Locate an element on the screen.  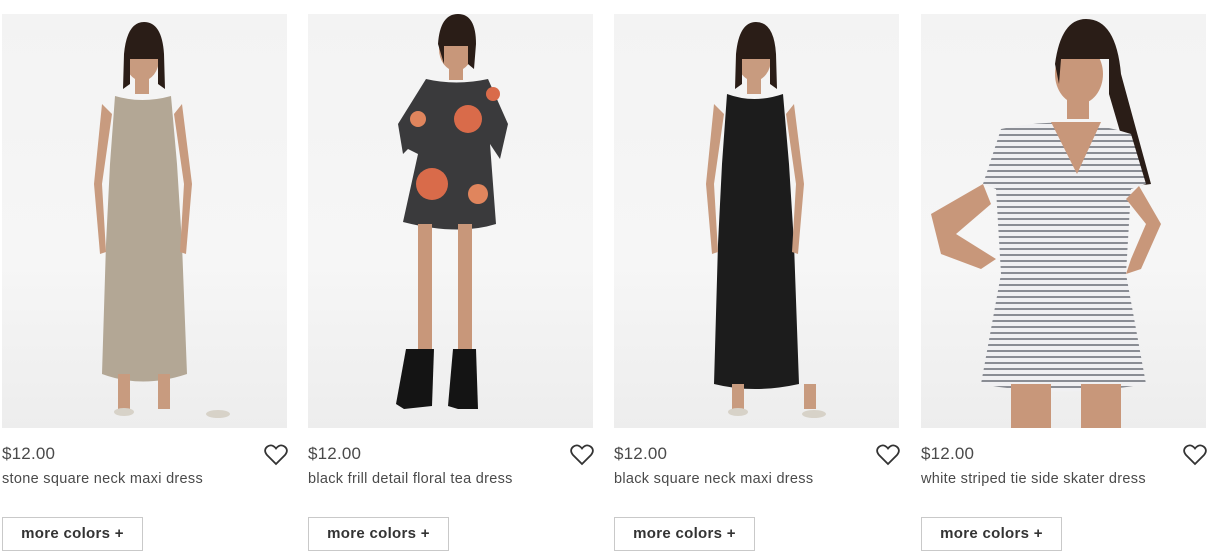
product-name: black square neck maxi dress is located at coordinates (713, 479).